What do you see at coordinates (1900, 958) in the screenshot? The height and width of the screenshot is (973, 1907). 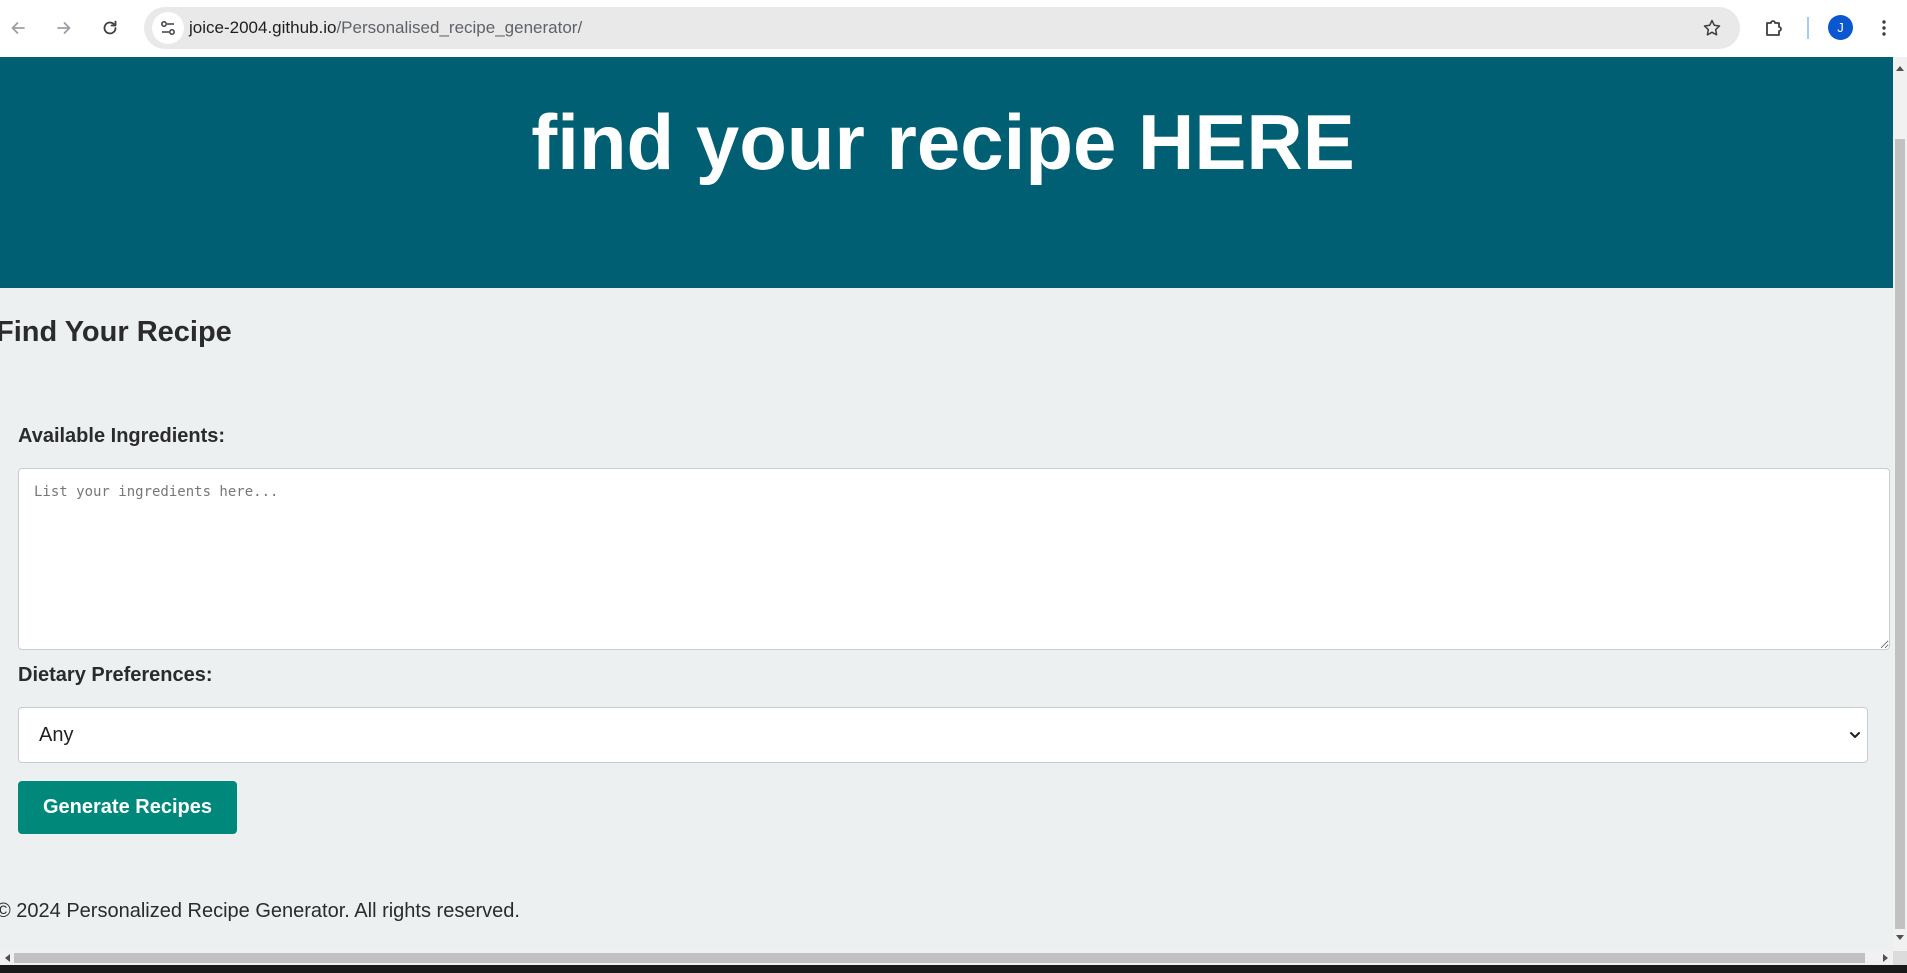 I see `scrollbar-corner` at bounding box center [1900, 958].